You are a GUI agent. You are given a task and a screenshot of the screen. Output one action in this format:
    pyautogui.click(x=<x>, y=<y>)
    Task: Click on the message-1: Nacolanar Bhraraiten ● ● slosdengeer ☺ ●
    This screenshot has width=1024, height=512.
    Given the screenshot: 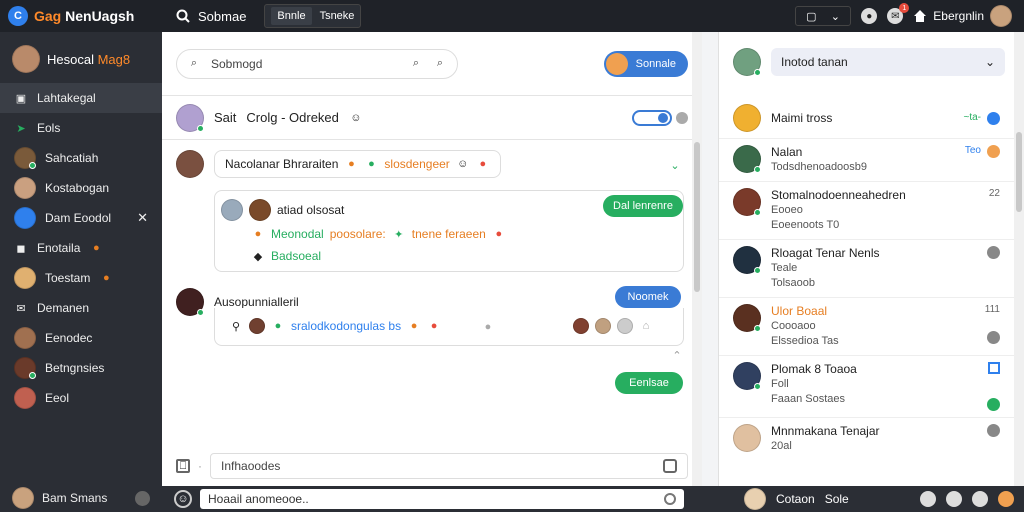 What is the action you would take?
    pyautogui.click(x=338, y=164)
    